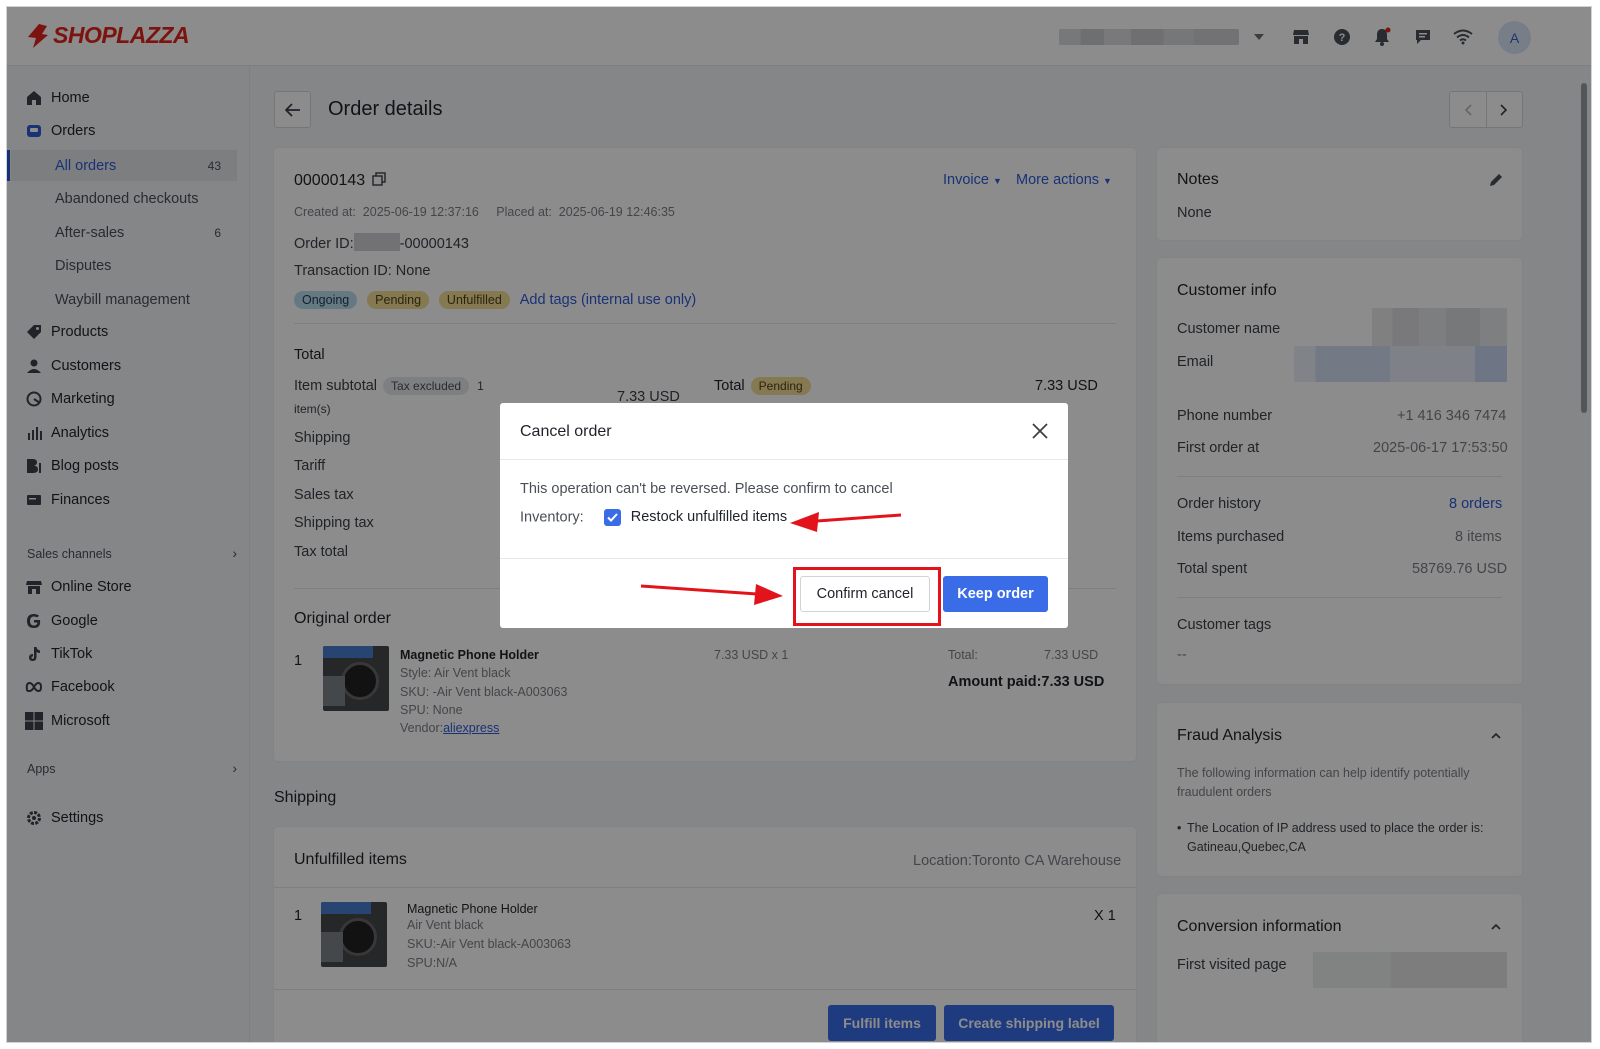  Describe the element at coordinates (846, 522) in the screenshot. I see `arrow-to-restock-icon` at that location.